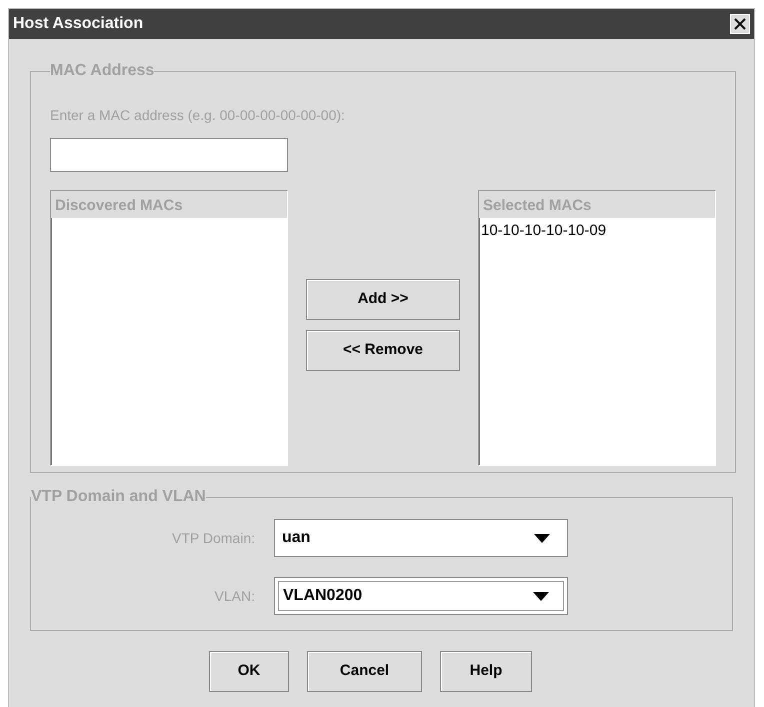 Image resolution: width=764 pixels, height=707 pixels. What do you see at coordinates (118, 497) in the screenshot?
I see `group-title: VTP Domain and VLAN` at bounding box center [118, 497].